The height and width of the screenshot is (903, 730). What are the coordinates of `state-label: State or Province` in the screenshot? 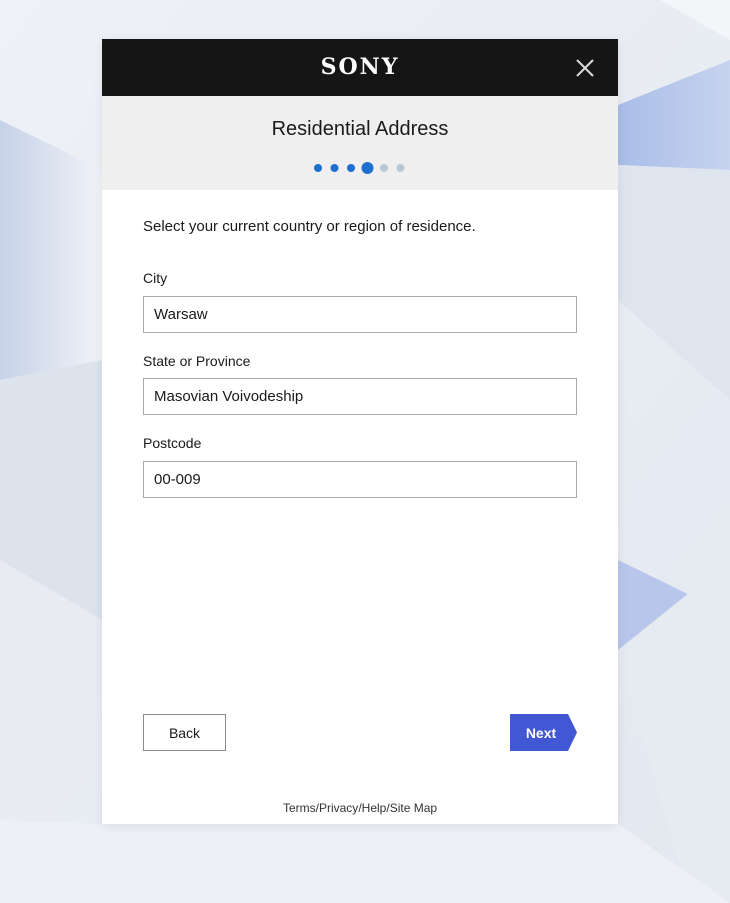 It's located at (197, 361).